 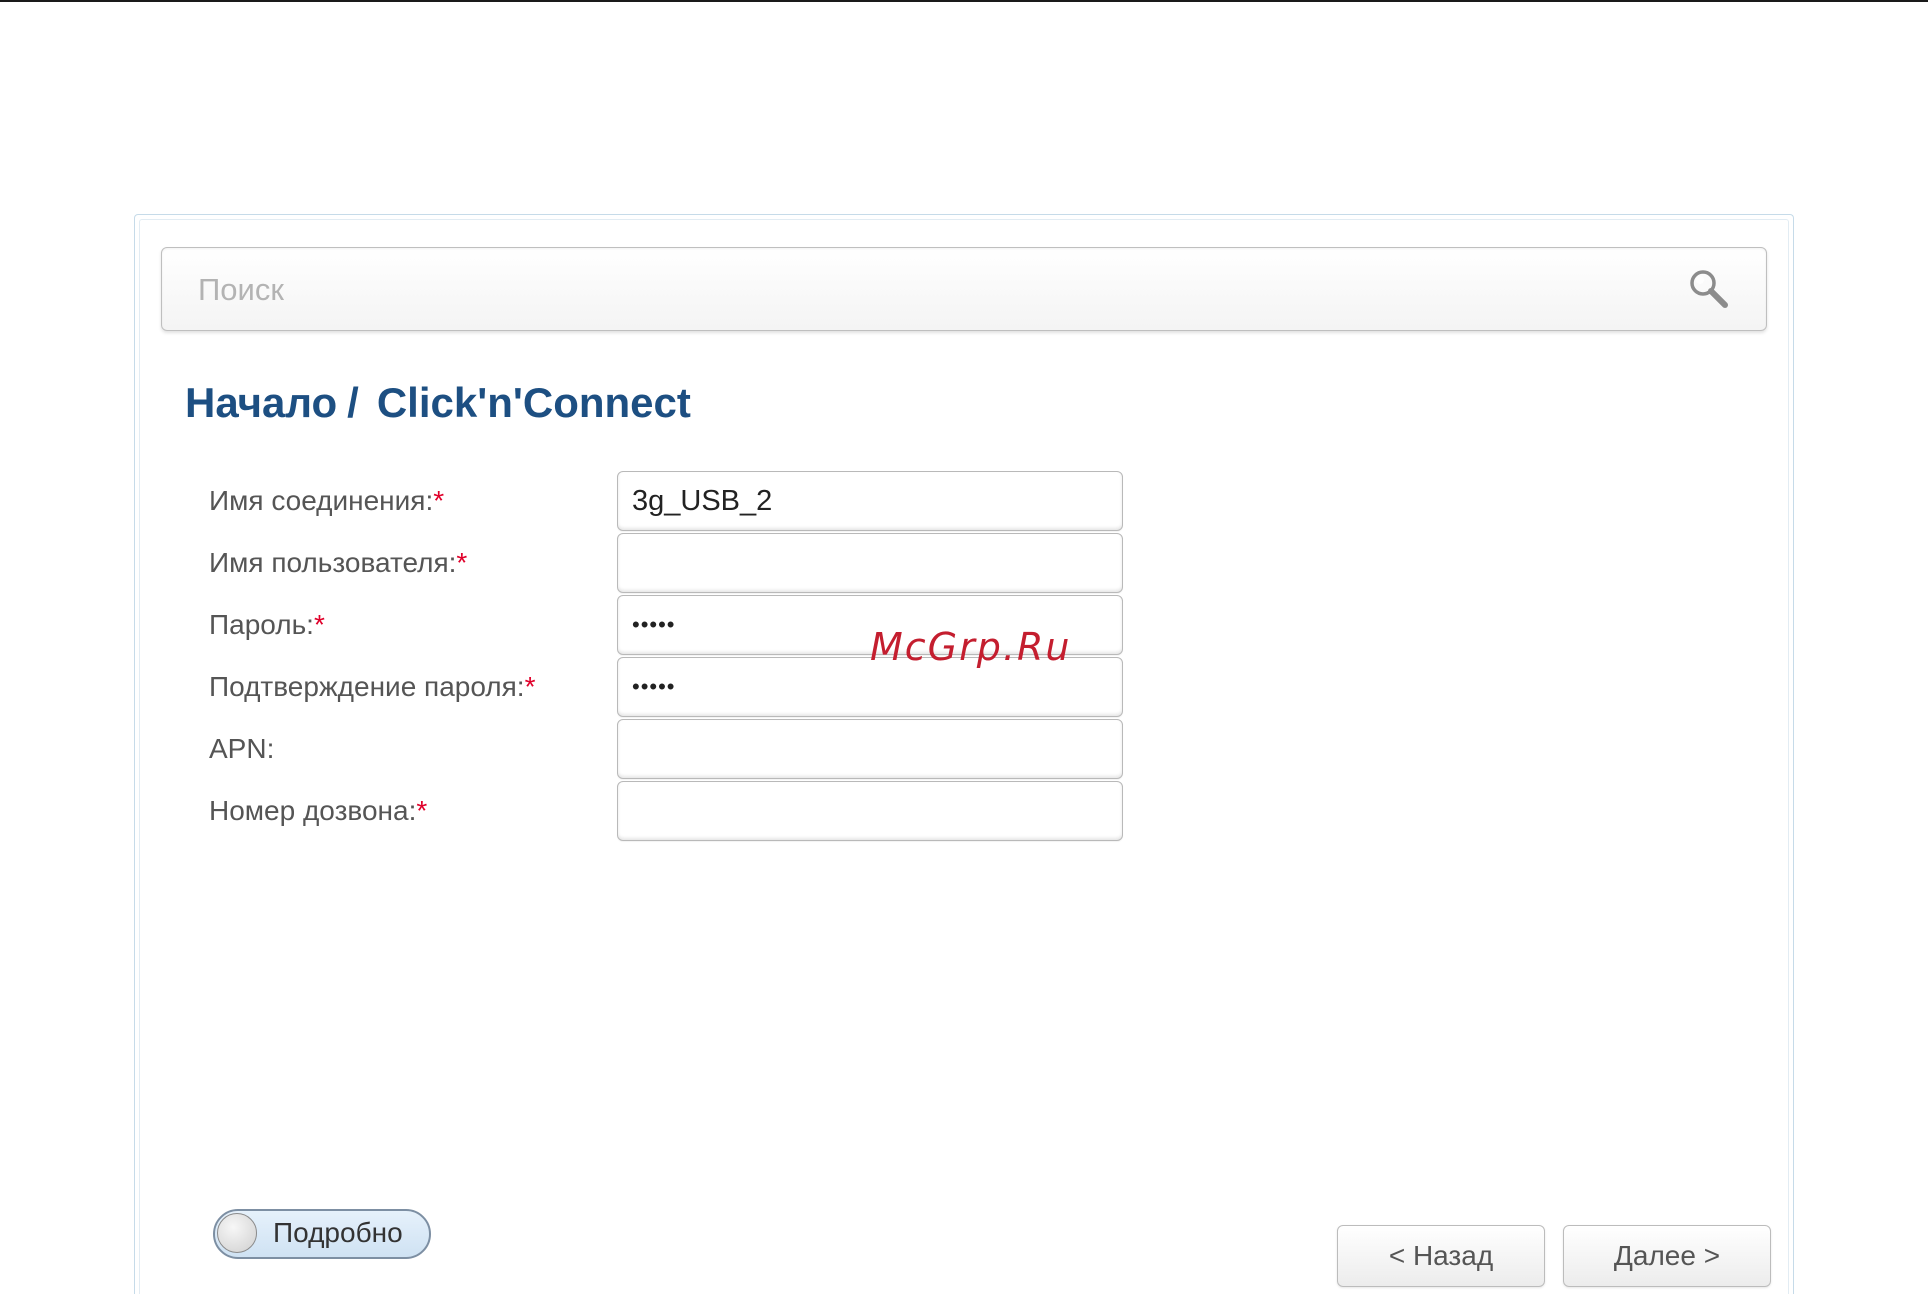 What do you see at coordinates (242, 748) in the screenshot?
I see `apn-label: APN:` at bounding box center [242, 748].